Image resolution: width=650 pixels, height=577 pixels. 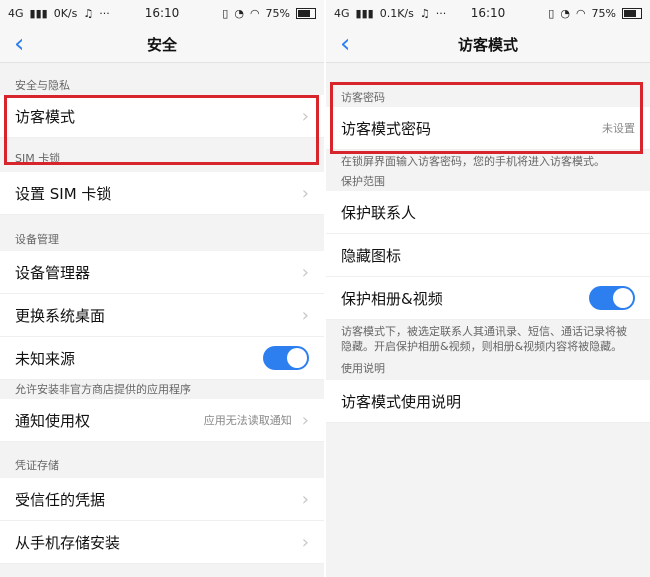 What do you see at coordinates (488, 212) in the screenshot?
I see `row-protect-contacts: 保护联系人` at bounding box center [488, 212].